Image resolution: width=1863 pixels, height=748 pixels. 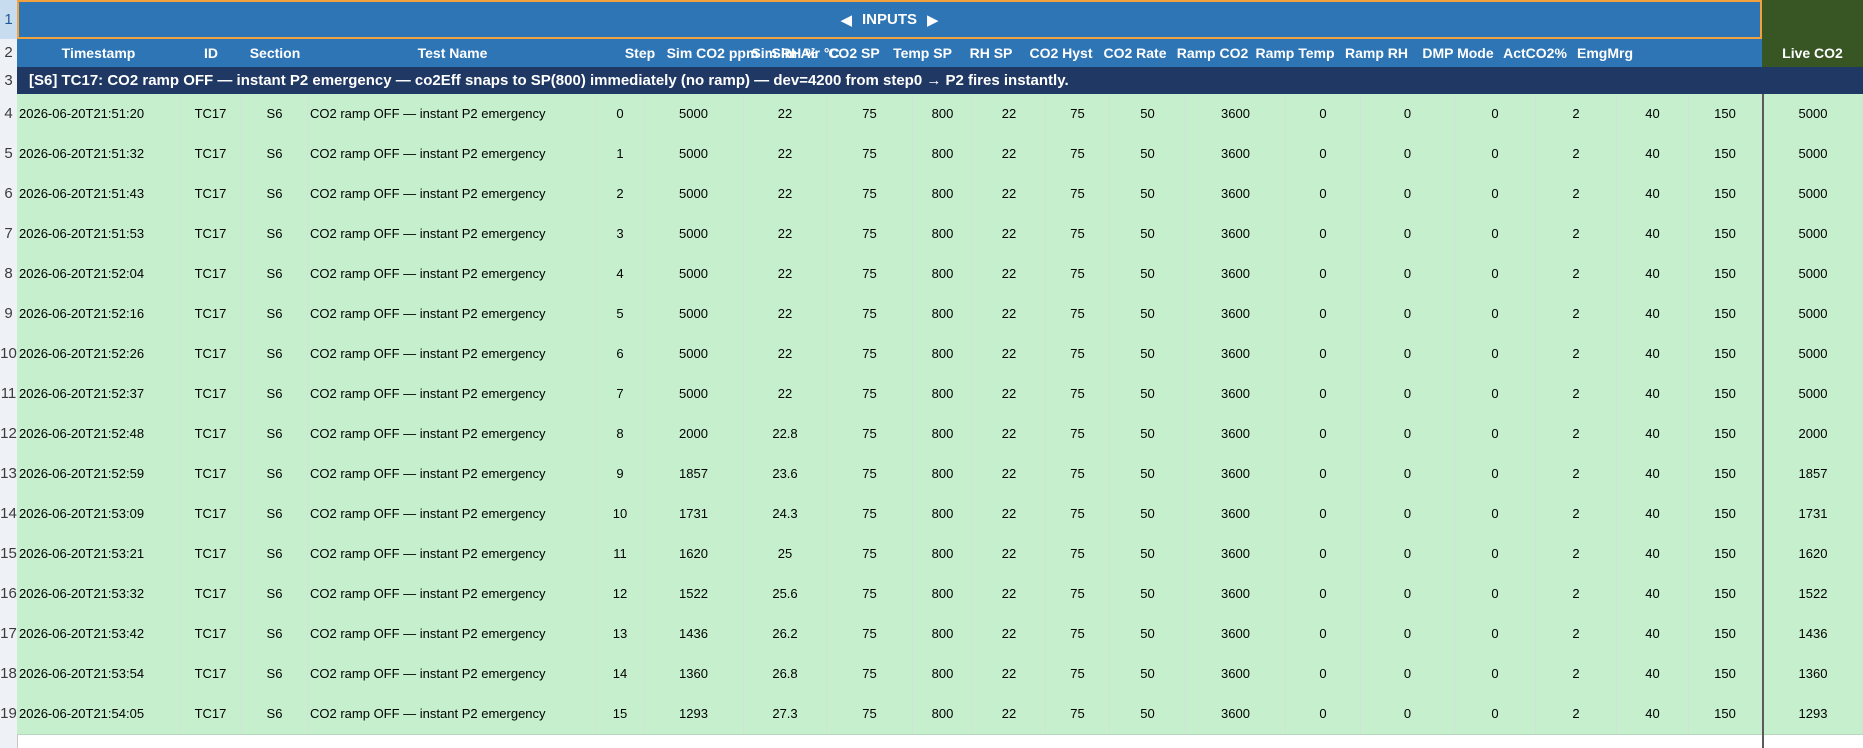 What do you see at coordinates (8, 194) in the screenshot?
I see `row-number: 6` at bounding box center [8, 194].